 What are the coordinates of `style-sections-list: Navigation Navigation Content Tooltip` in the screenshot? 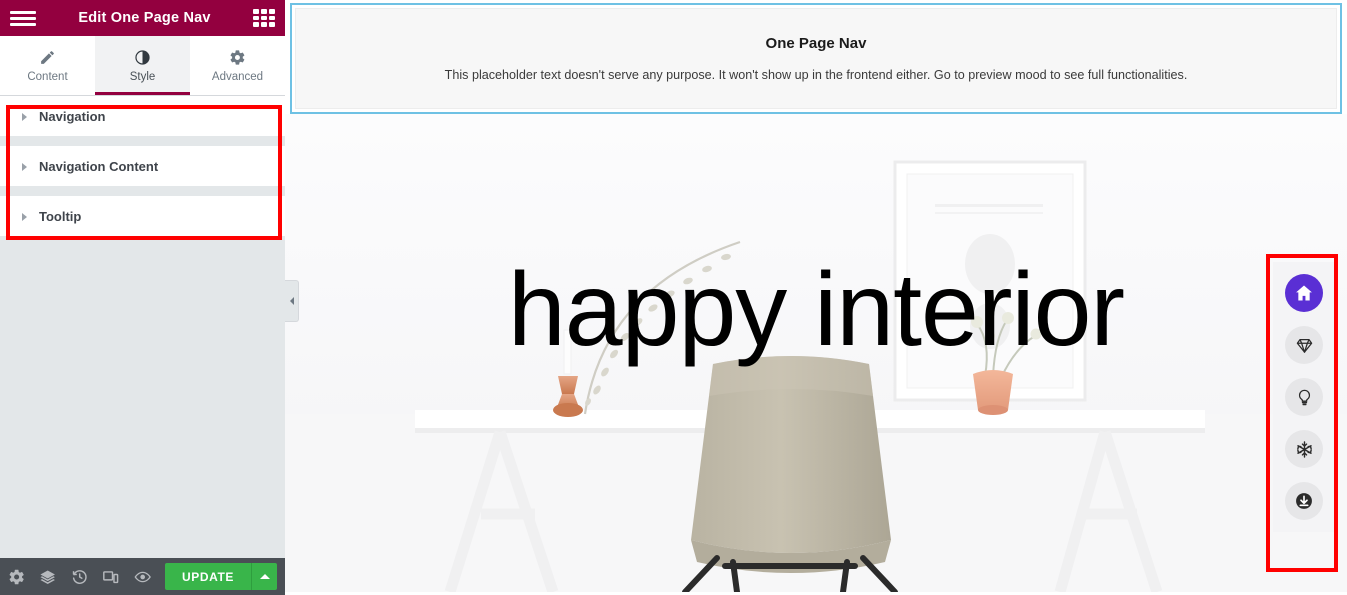 It's located at (142, 166).